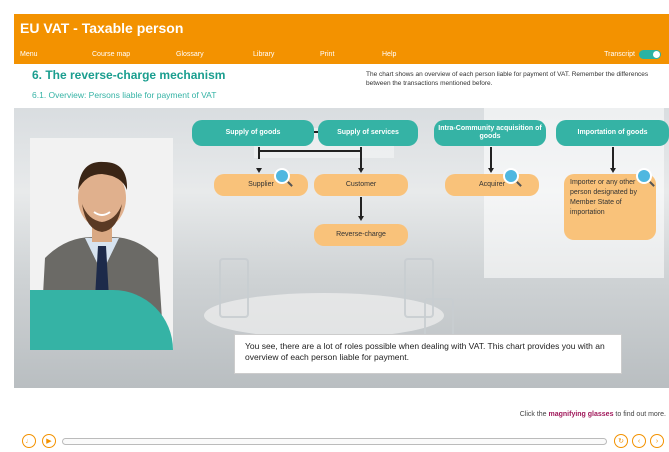 The width and height of the screenshot is (669, 452). Describe the element at coordinates (639, 441) in the screenshot. I see `chevron-left-icon: ‹` at that location.